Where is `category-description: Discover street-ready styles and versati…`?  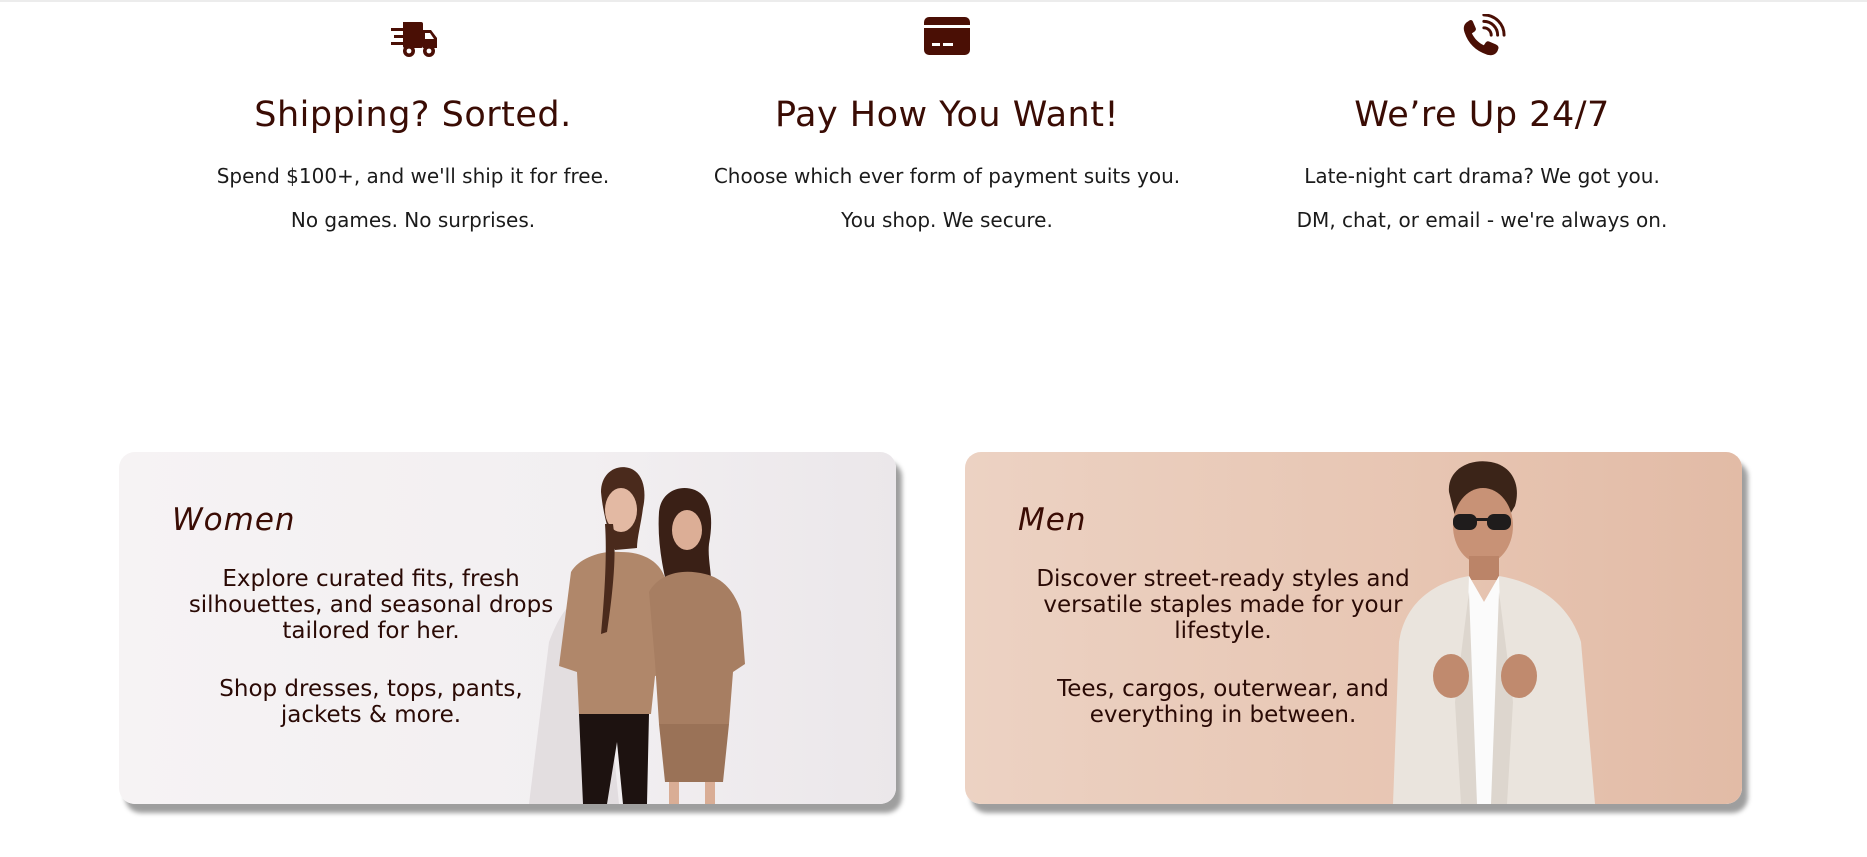 category-description: Discover street-ready styles and versati… is located at coordinates (1223, 605).